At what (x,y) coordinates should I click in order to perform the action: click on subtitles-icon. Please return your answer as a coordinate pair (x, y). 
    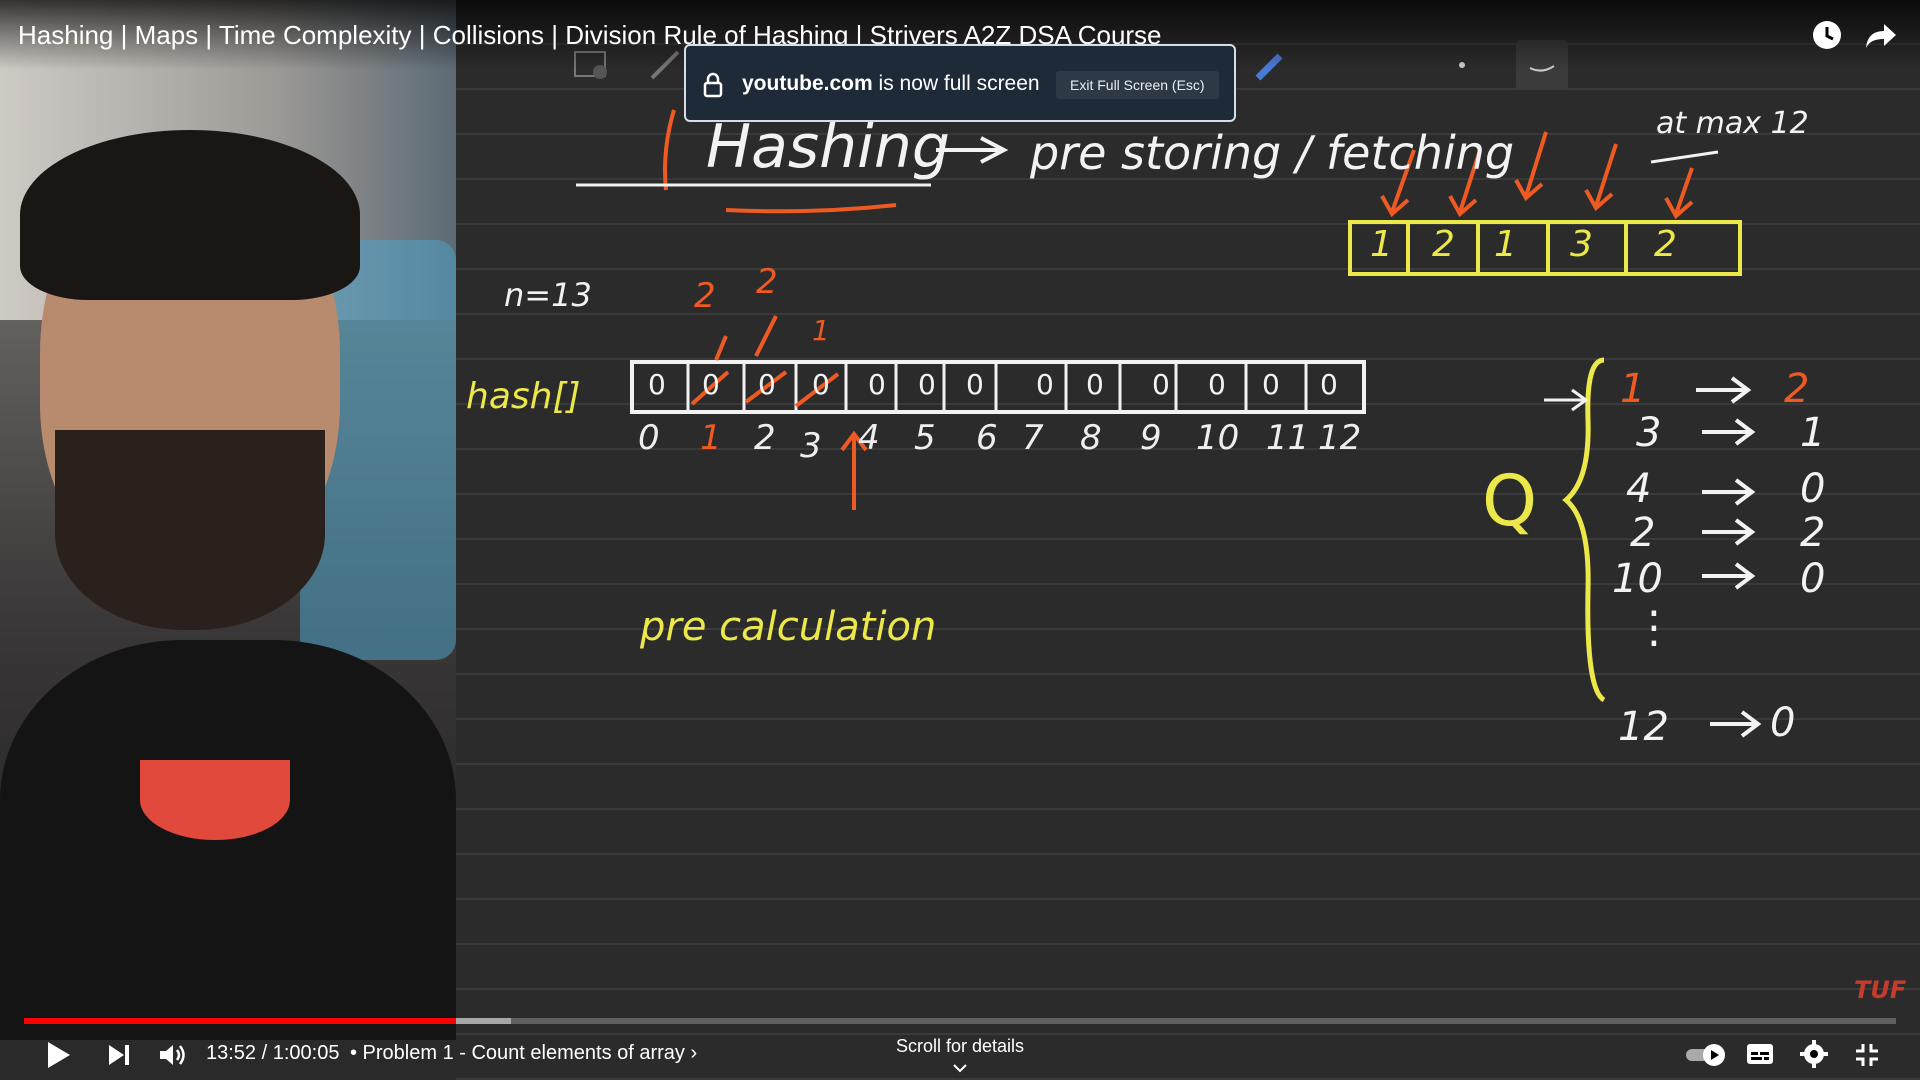
    Looking at the image, I should click on (1760, 1054).